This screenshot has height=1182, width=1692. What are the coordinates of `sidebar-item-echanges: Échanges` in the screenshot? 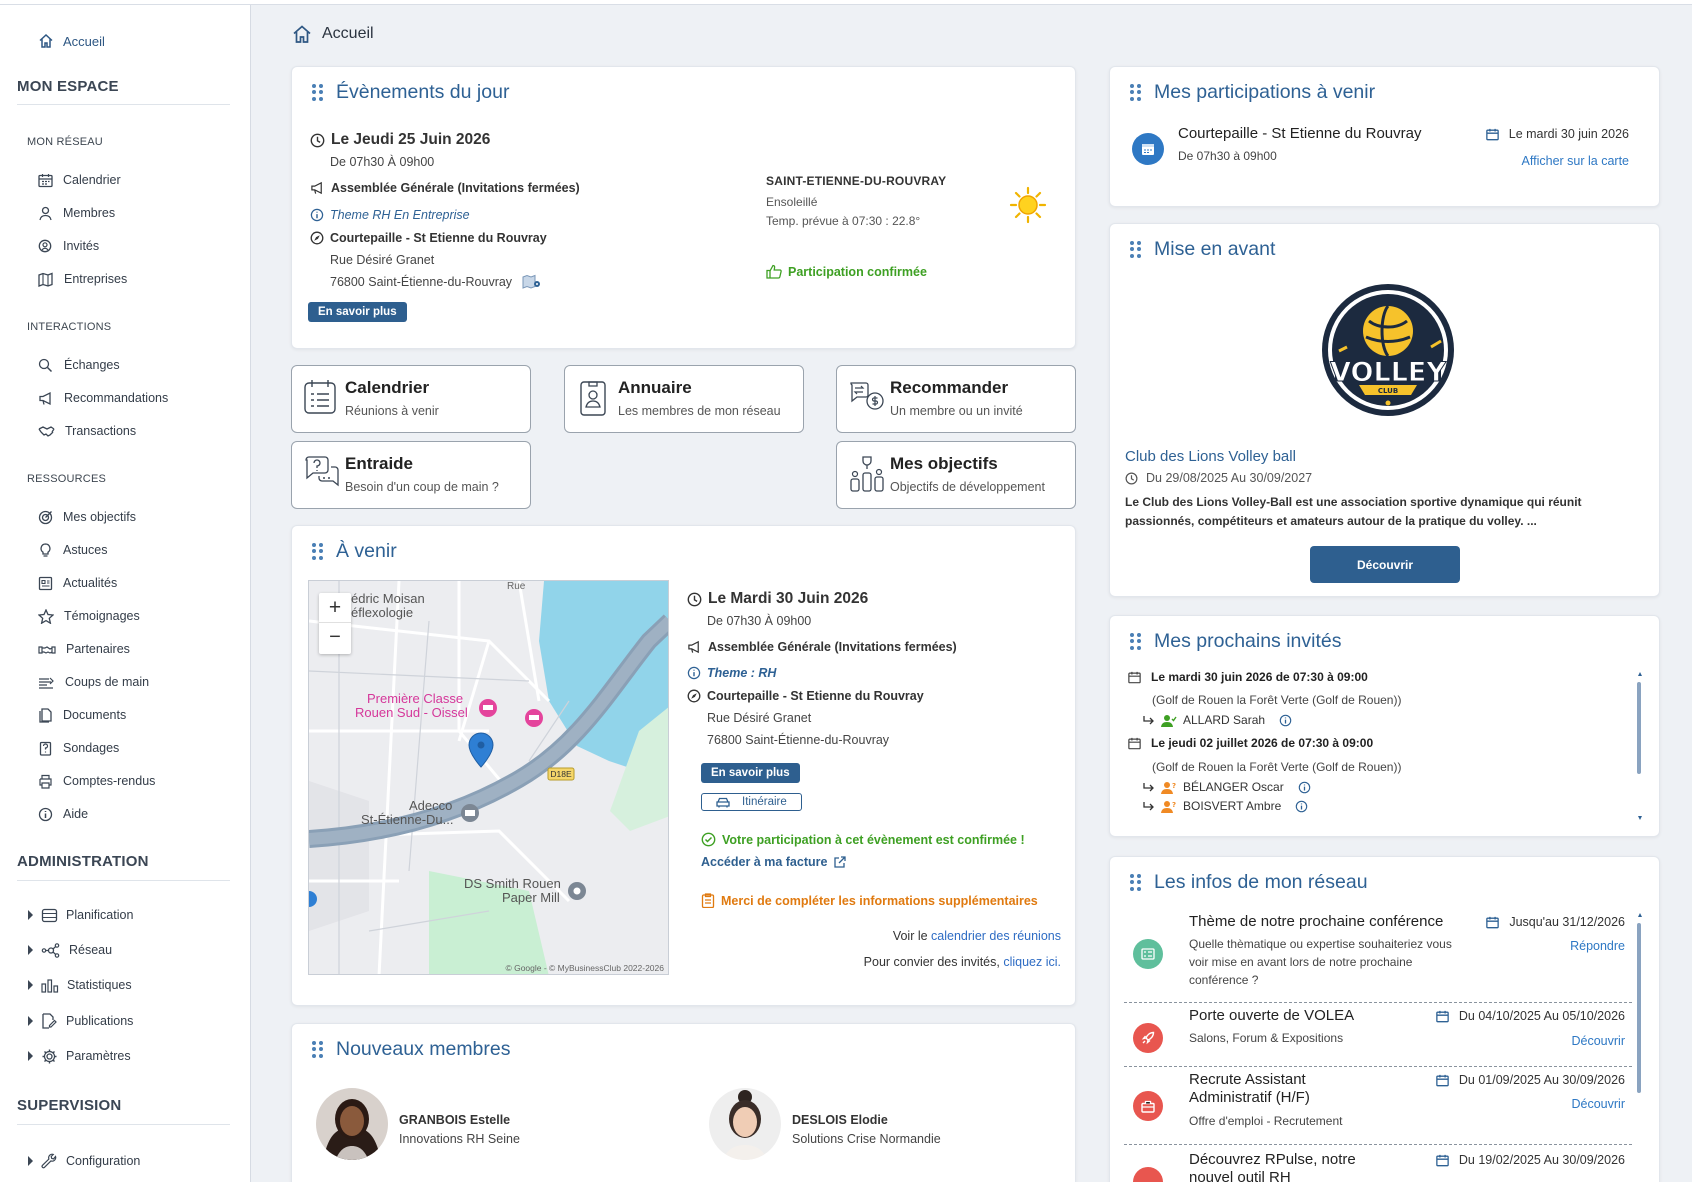 It's located at (79, 365).